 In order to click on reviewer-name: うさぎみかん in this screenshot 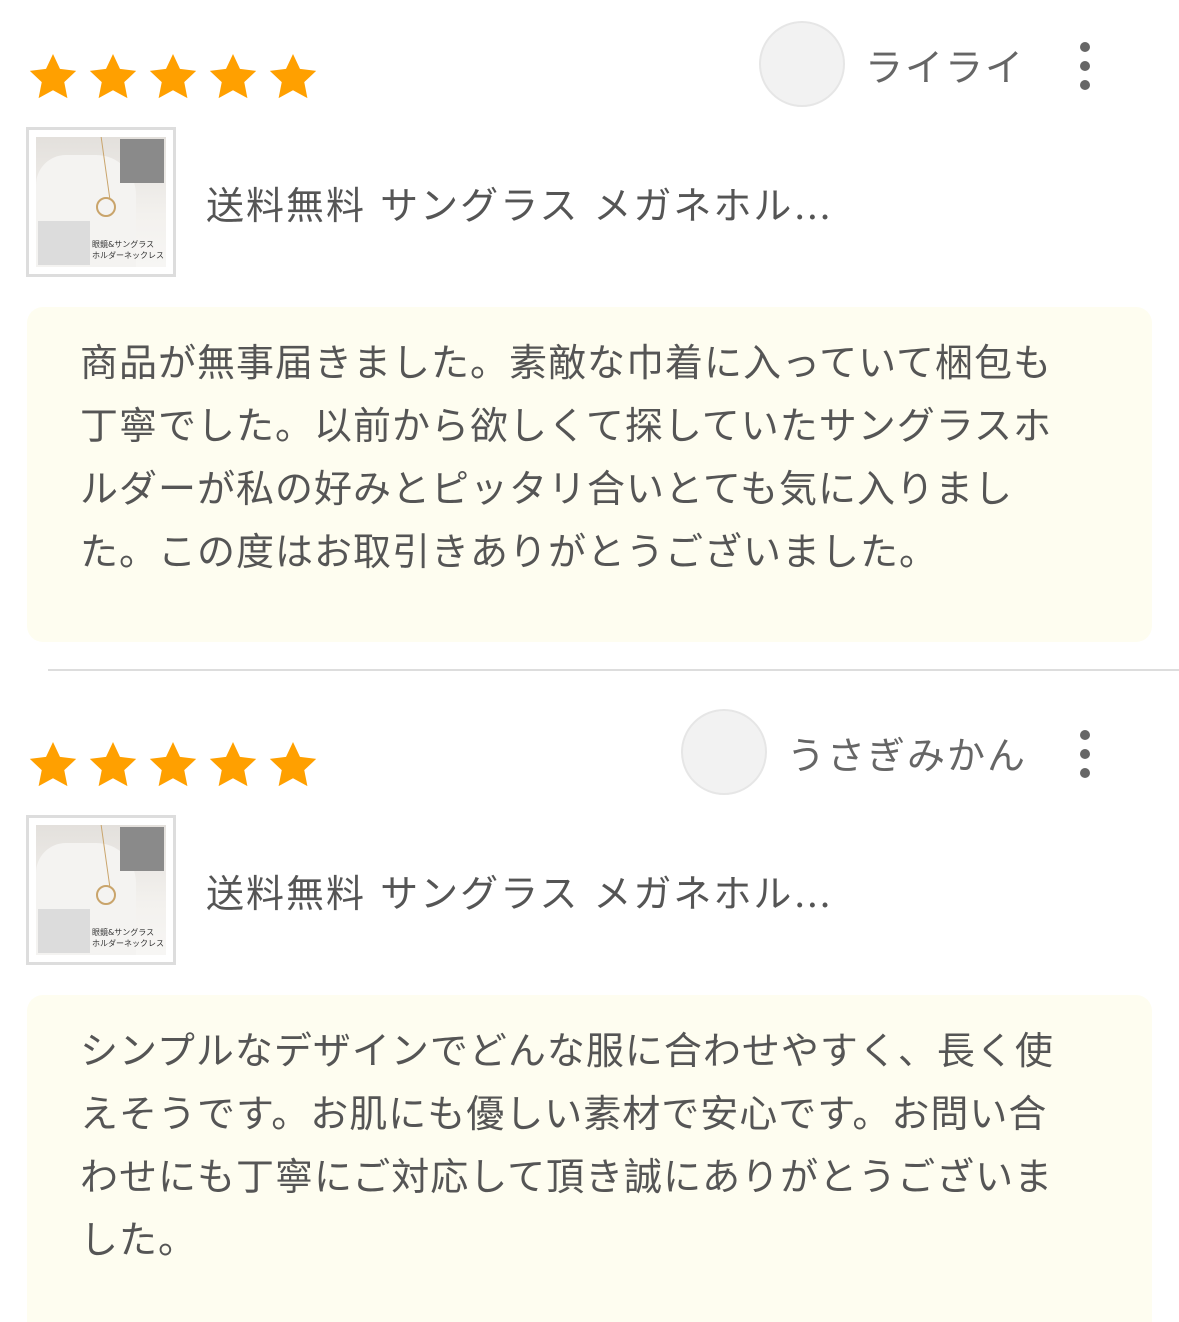, I will do `click(907, 752)`.